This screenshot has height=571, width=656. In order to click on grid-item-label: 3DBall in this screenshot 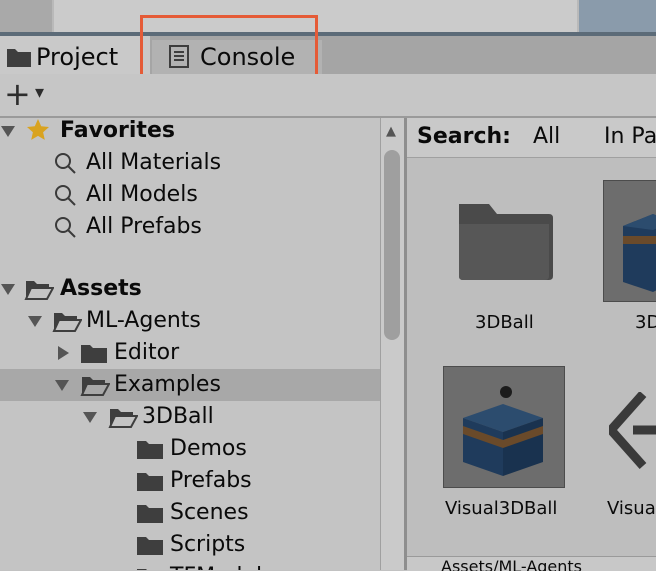, I will do `click(504, 322)`.